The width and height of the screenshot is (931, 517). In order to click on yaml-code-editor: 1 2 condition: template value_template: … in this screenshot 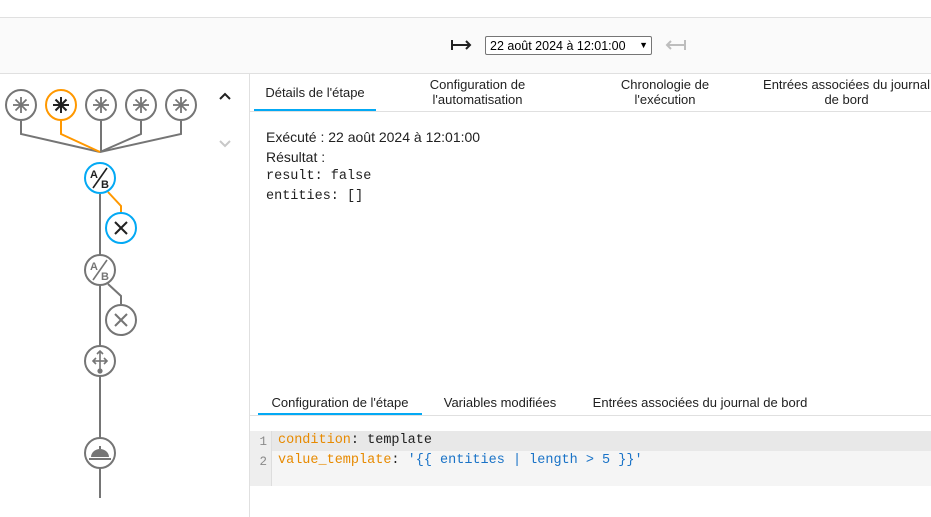, I will do `click(590, 458)`.